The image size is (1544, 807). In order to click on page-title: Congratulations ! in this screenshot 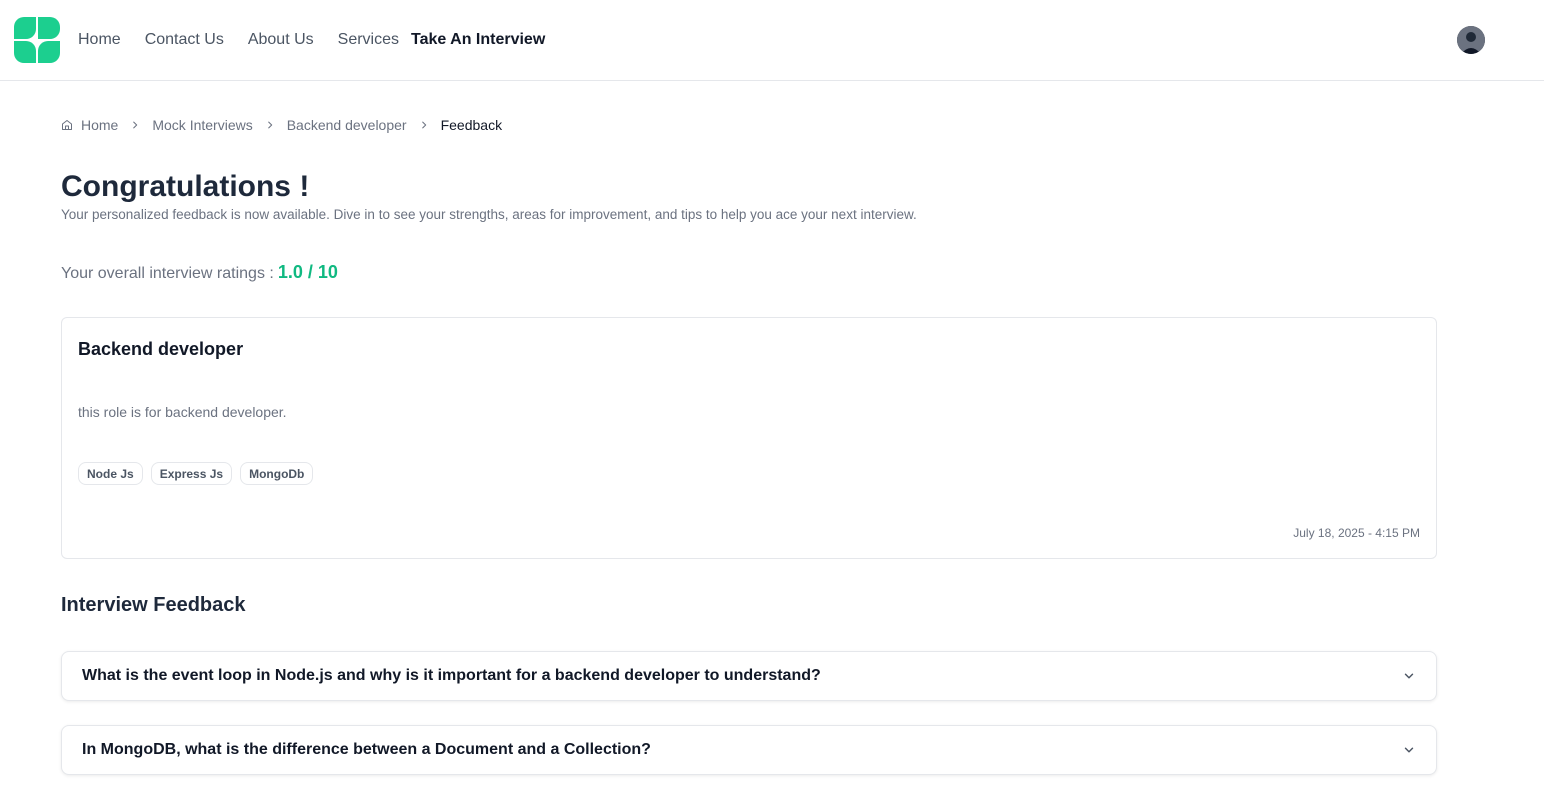, I will do `click(185, 186)`.